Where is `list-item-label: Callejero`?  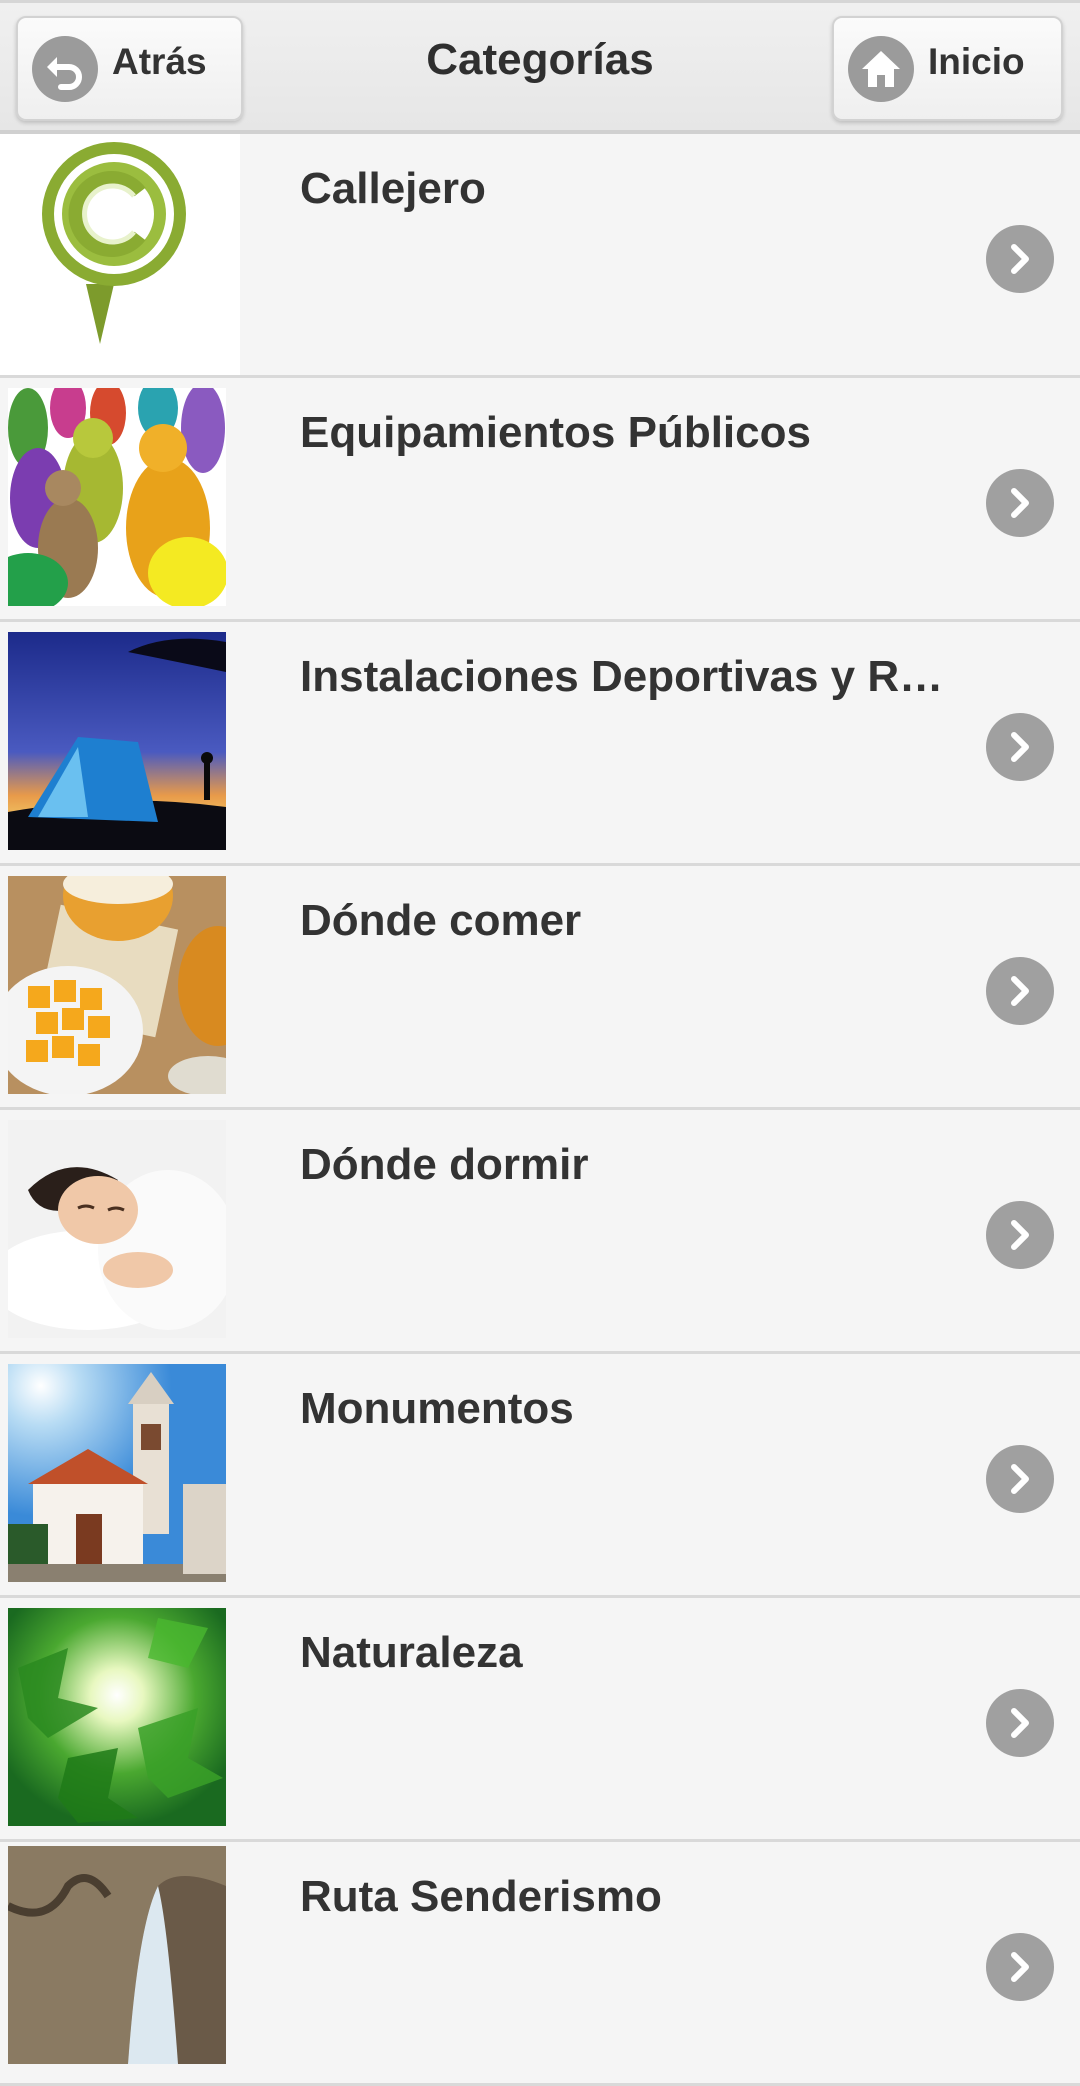 list-item-label: Callejero is located at coordinates (393, 188).